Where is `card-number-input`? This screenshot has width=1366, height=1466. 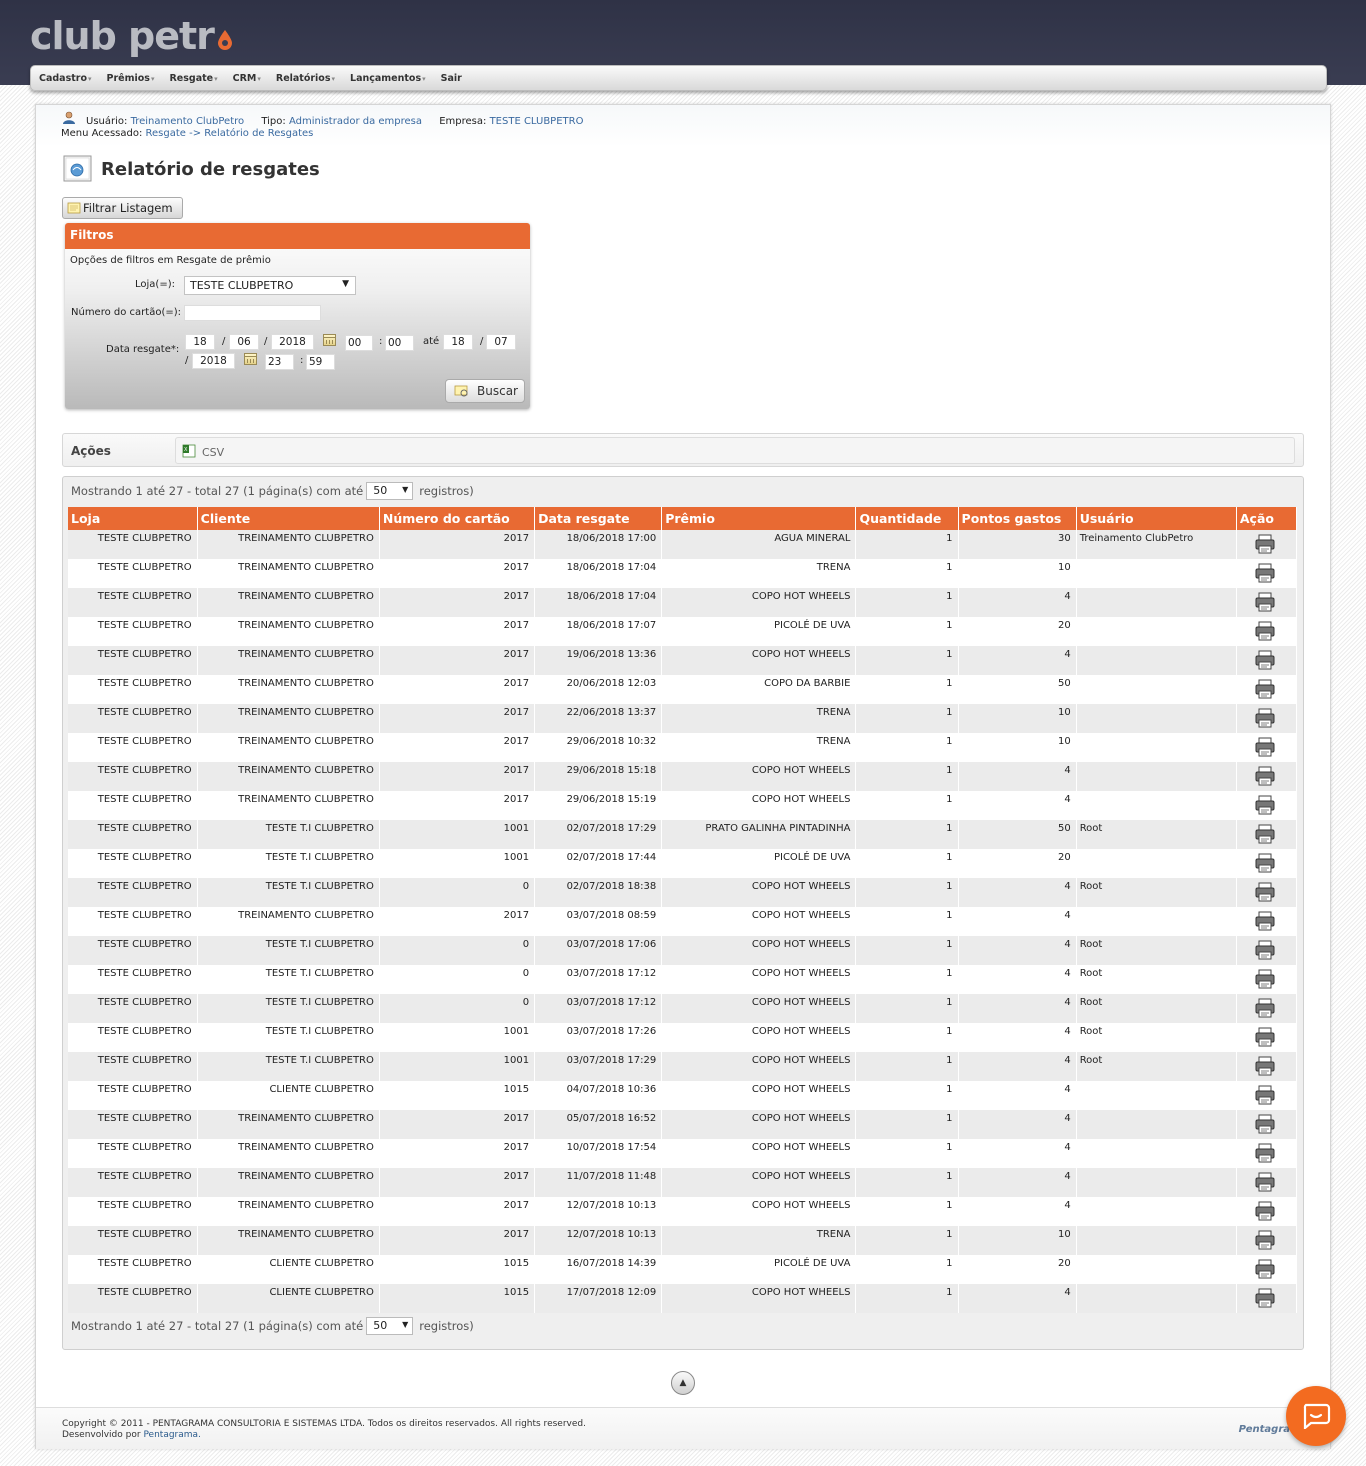 card-number-input is located at coordinates (252, 313).